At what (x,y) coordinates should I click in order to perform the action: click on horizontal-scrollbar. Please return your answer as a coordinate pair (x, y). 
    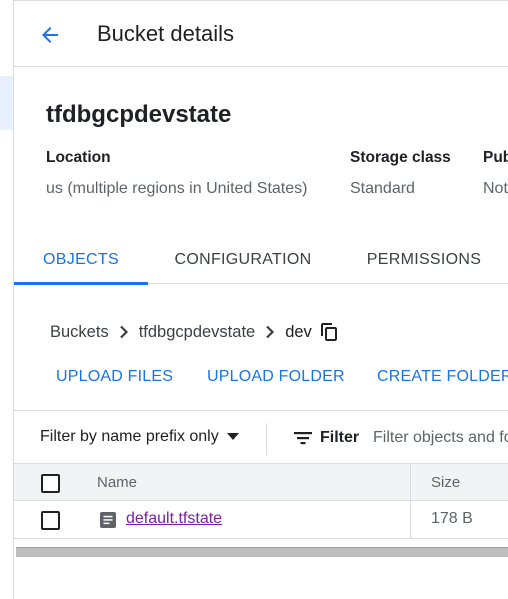
    Looking at the image, I should click on (262, 552).